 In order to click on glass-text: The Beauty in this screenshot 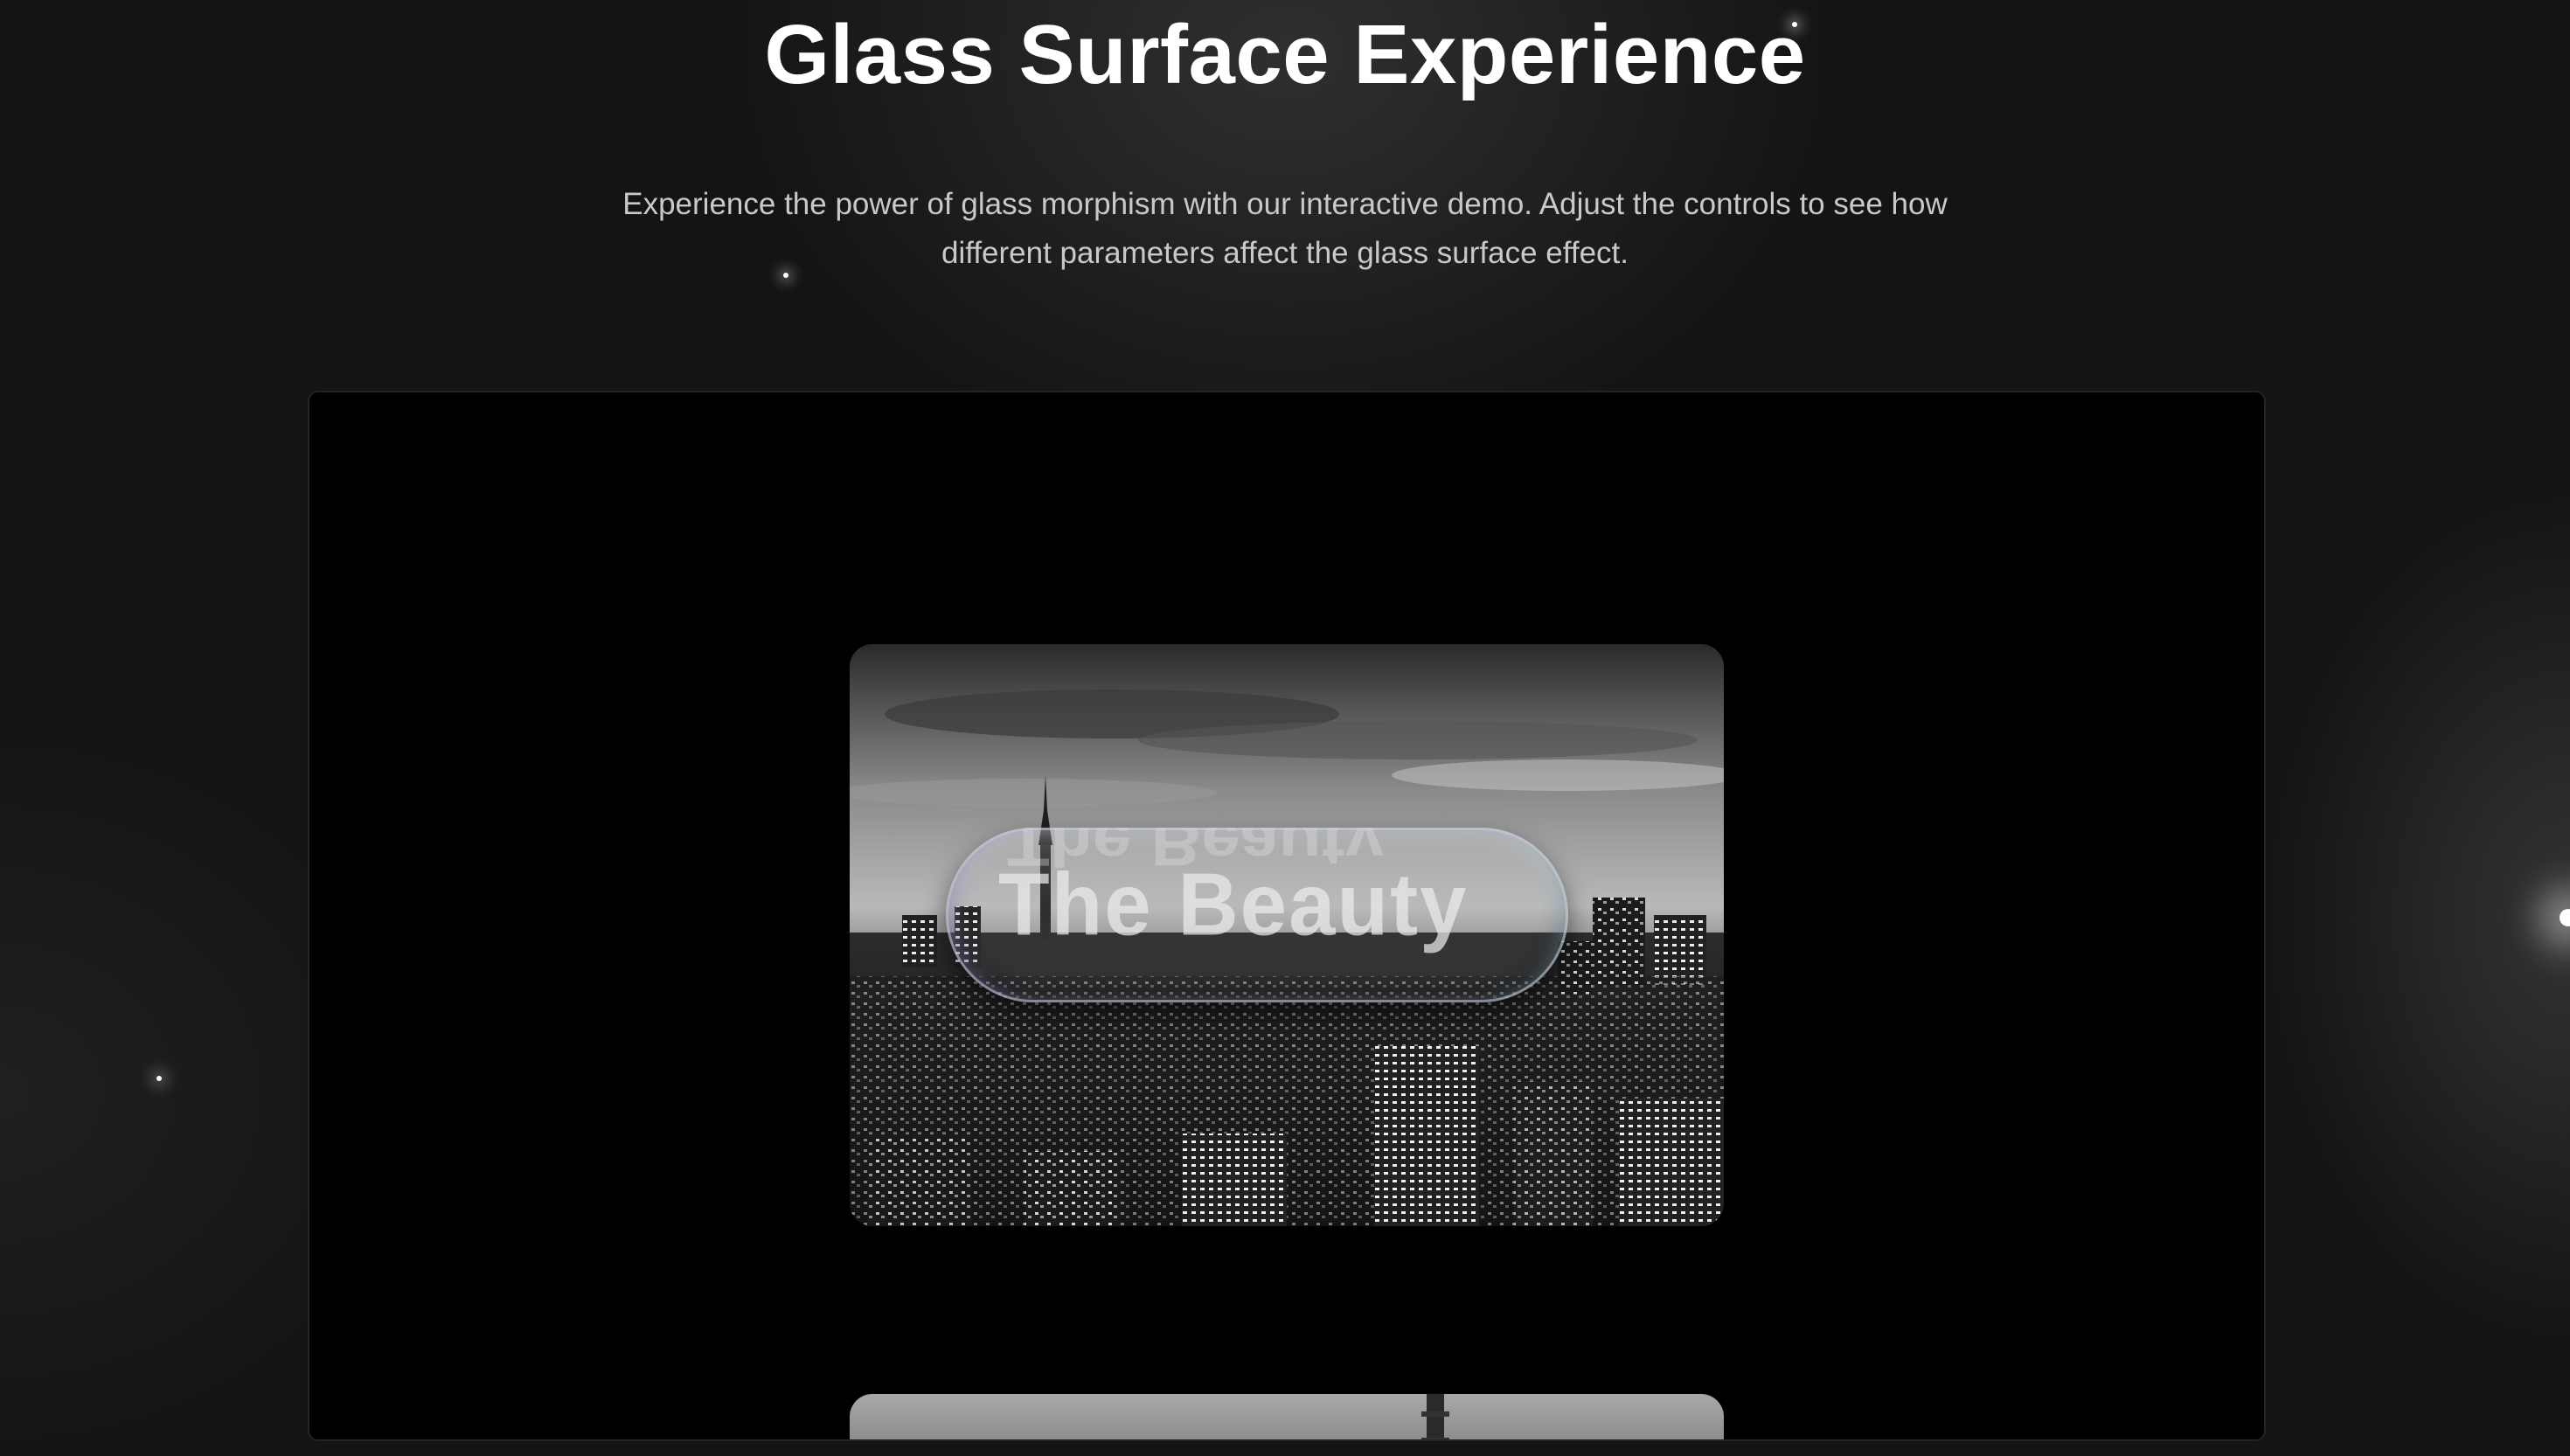, I will do `click(1233, 905)`.